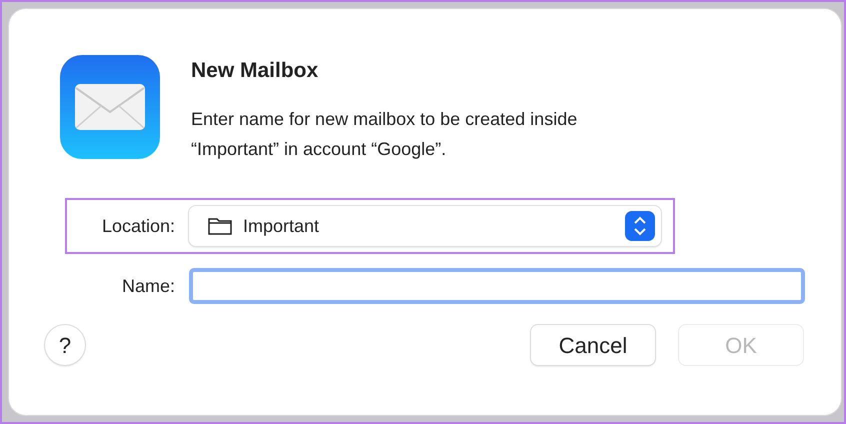  What do you see at coordinates (425, 226) in the screenshot?
I see `location-popup: Important` at bounding box center [425, 226].